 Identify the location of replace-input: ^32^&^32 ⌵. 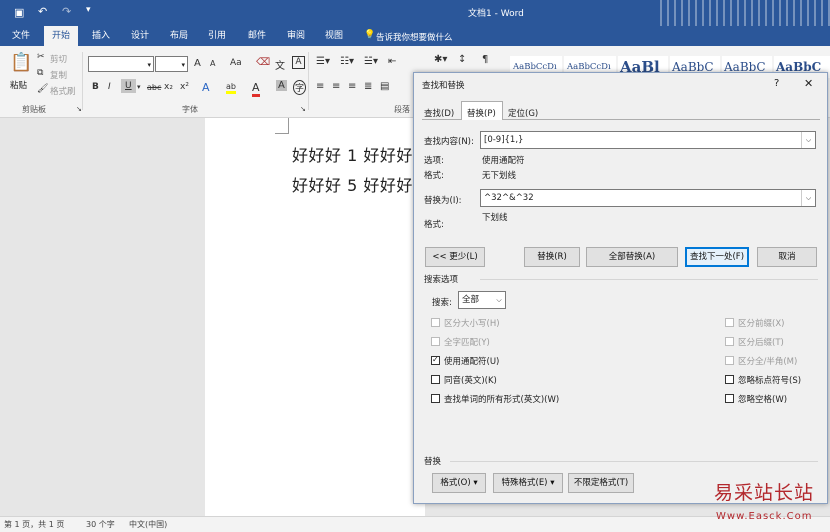
(648, 198).